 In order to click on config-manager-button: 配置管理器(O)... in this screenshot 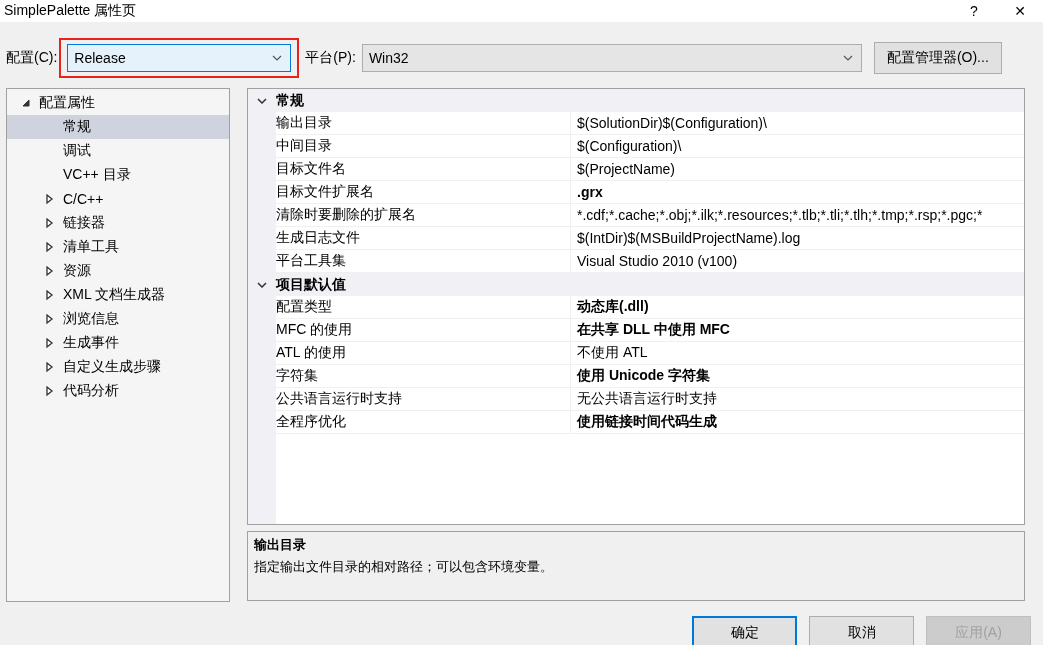, I will do `click(937, 58)`.